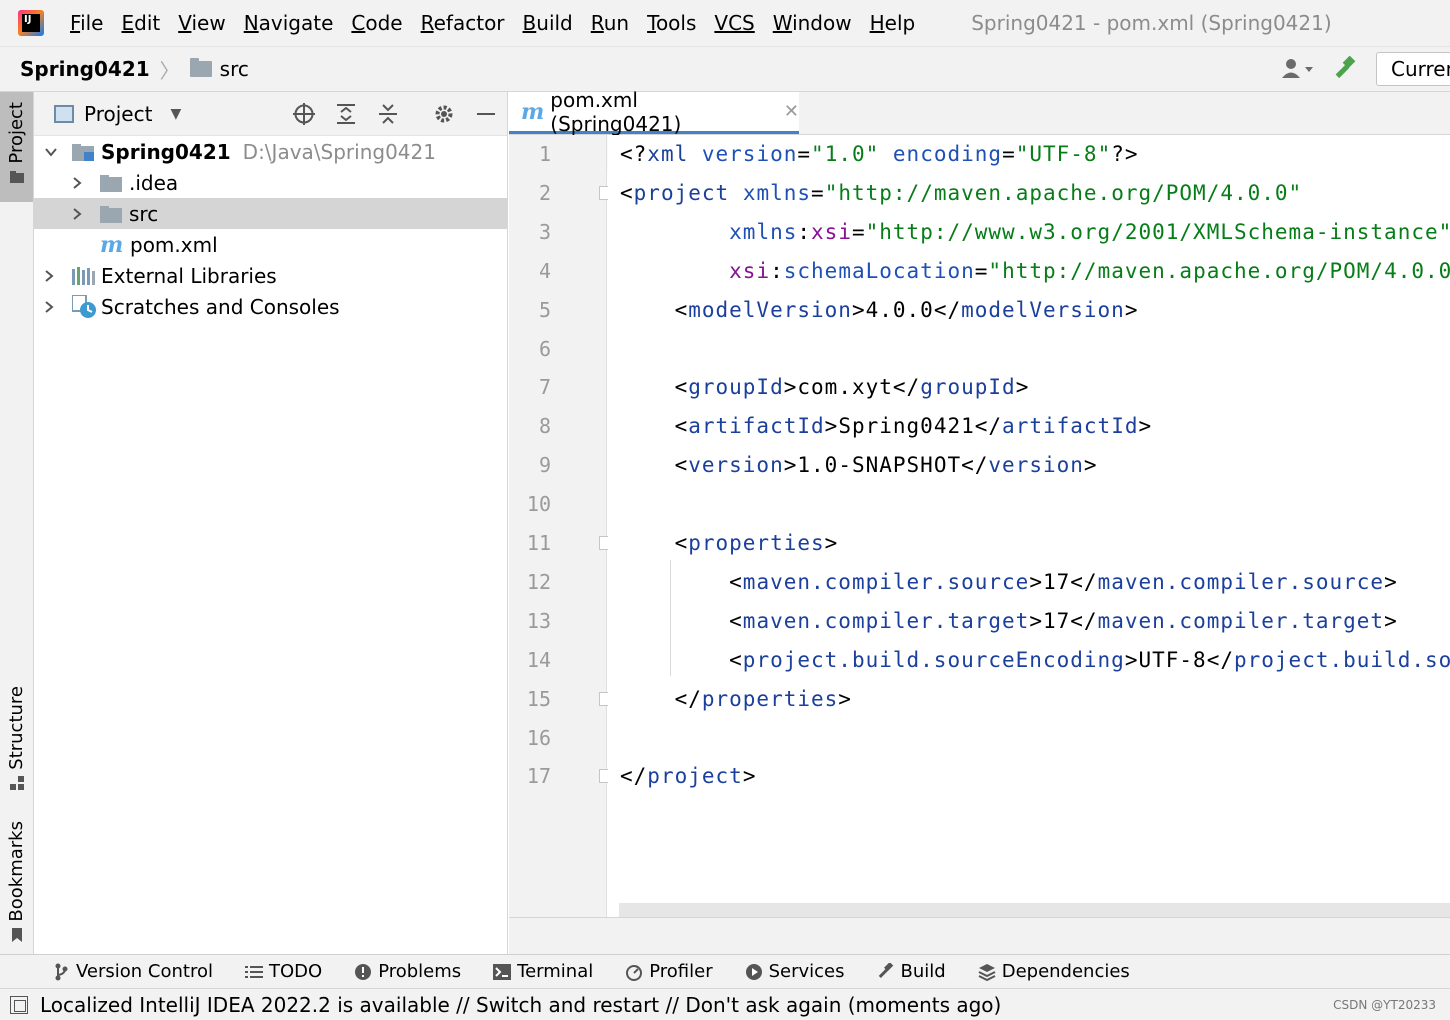 Image resolution: width=1450 pixels, height=1020 pixels. I want to click on menu-item-label: iew, so click(208, 23).